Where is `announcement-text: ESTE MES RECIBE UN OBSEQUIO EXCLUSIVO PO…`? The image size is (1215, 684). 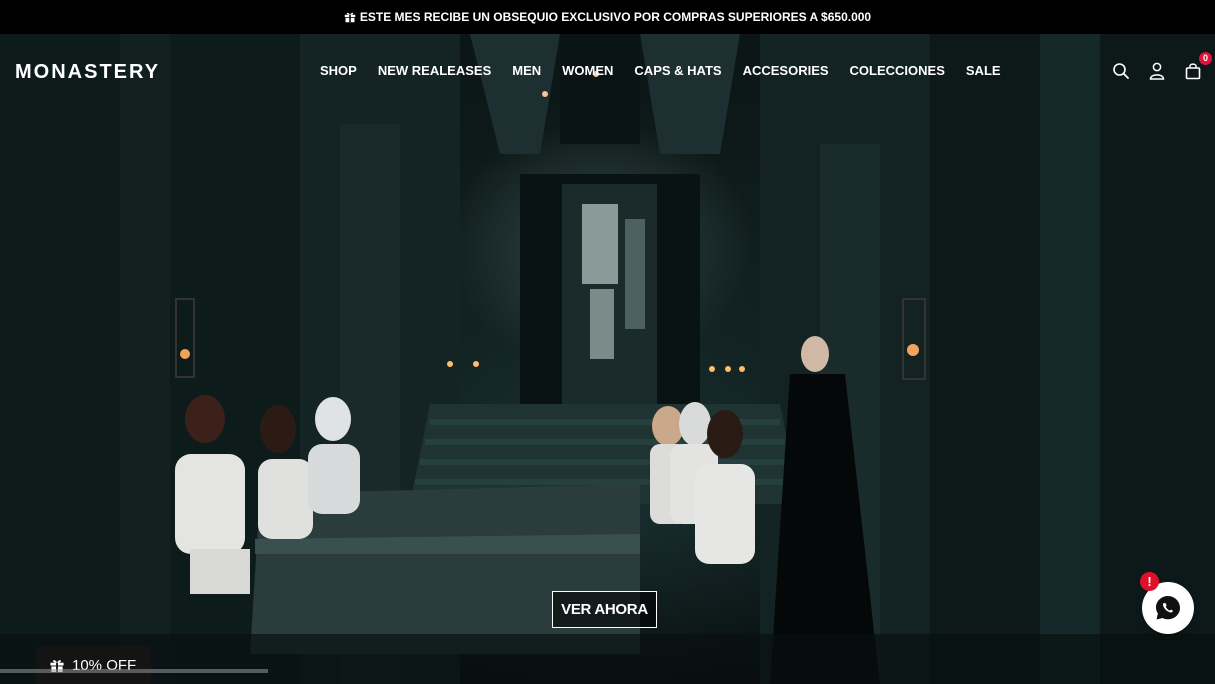 announcement-text: ESTE MES RECIBE UN OBSEQUIO EXCLUSIVO PO… is located at coordinates (615, 17).